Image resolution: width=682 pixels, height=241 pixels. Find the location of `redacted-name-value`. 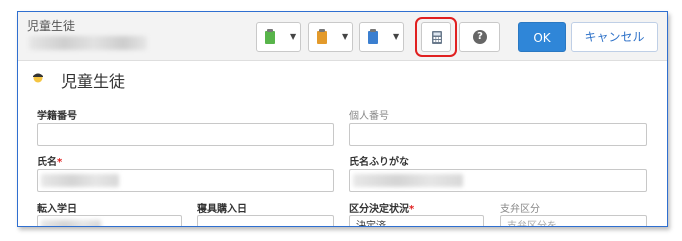

redacted-name-value is located at coordinates (80, 180).